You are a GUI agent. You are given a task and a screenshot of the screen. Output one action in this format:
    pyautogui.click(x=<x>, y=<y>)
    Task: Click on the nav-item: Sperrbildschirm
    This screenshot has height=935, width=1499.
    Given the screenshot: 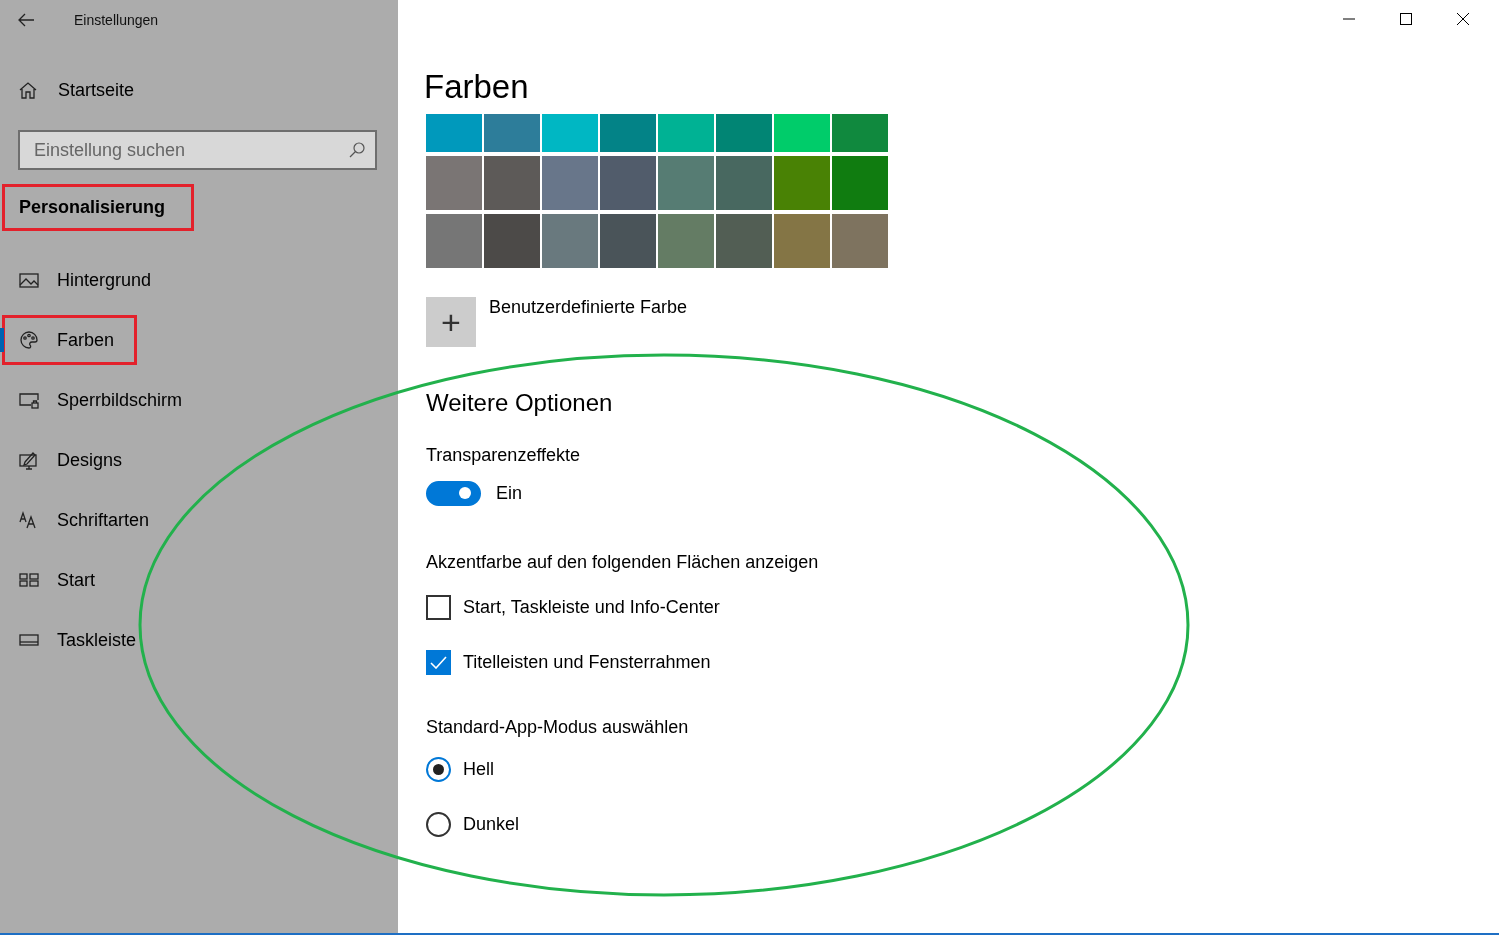 What is the action you would take?
    pyautogui.click(x=104, y=400)
    